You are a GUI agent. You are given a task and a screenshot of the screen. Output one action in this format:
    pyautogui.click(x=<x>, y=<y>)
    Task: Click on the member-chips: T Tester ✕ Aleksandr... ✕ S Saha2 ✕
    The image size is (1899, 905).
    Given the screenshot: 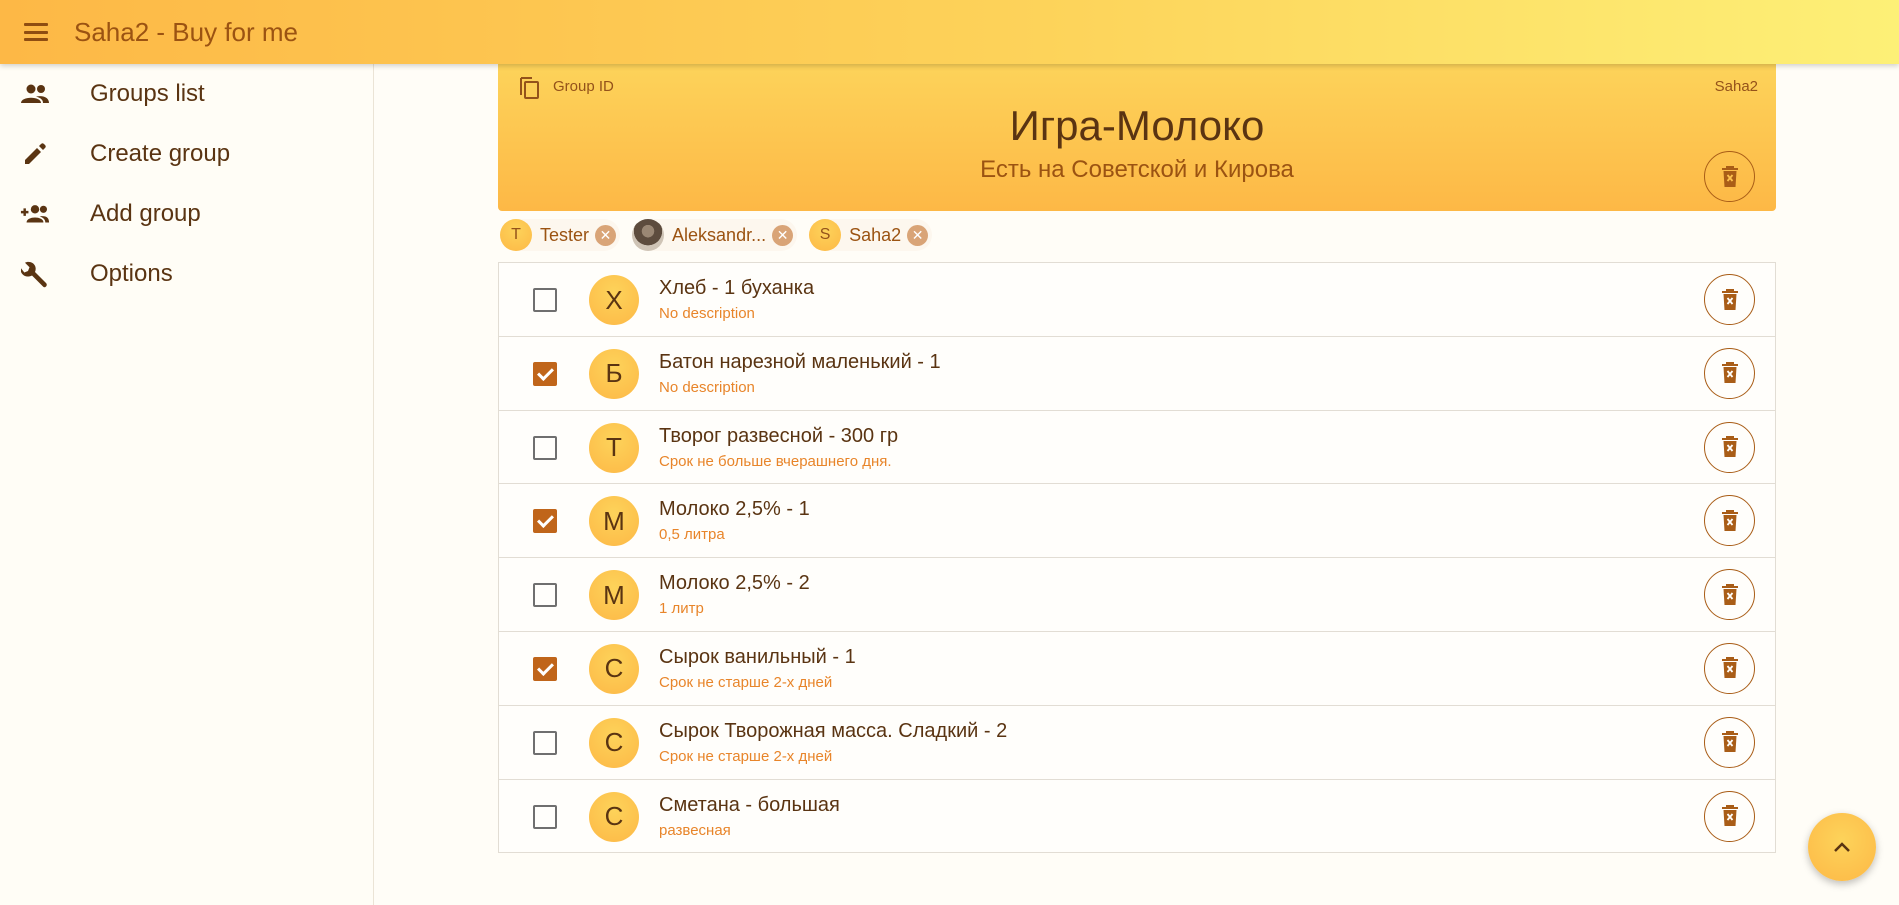 What is the action you would take?
    pyautogui.click(x=722, y=235)
    